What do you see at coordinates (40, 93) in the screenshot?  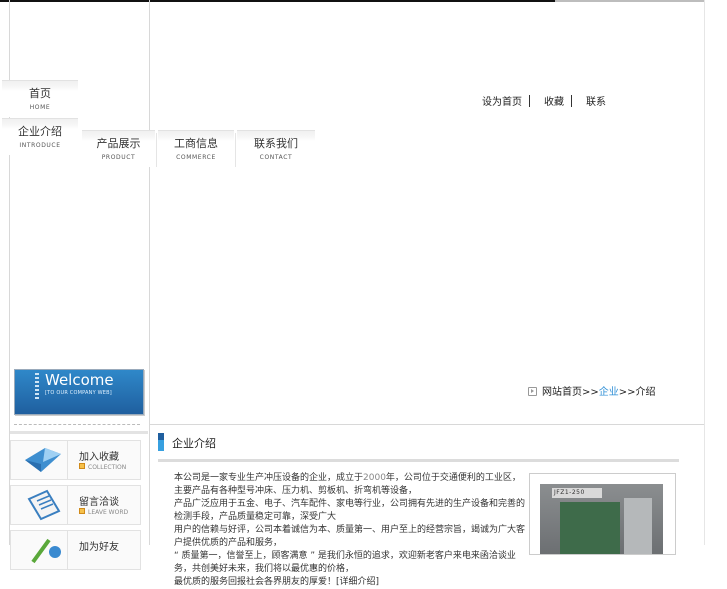 I see `tab-home-label: 首页` at bounding box center [40, 93].